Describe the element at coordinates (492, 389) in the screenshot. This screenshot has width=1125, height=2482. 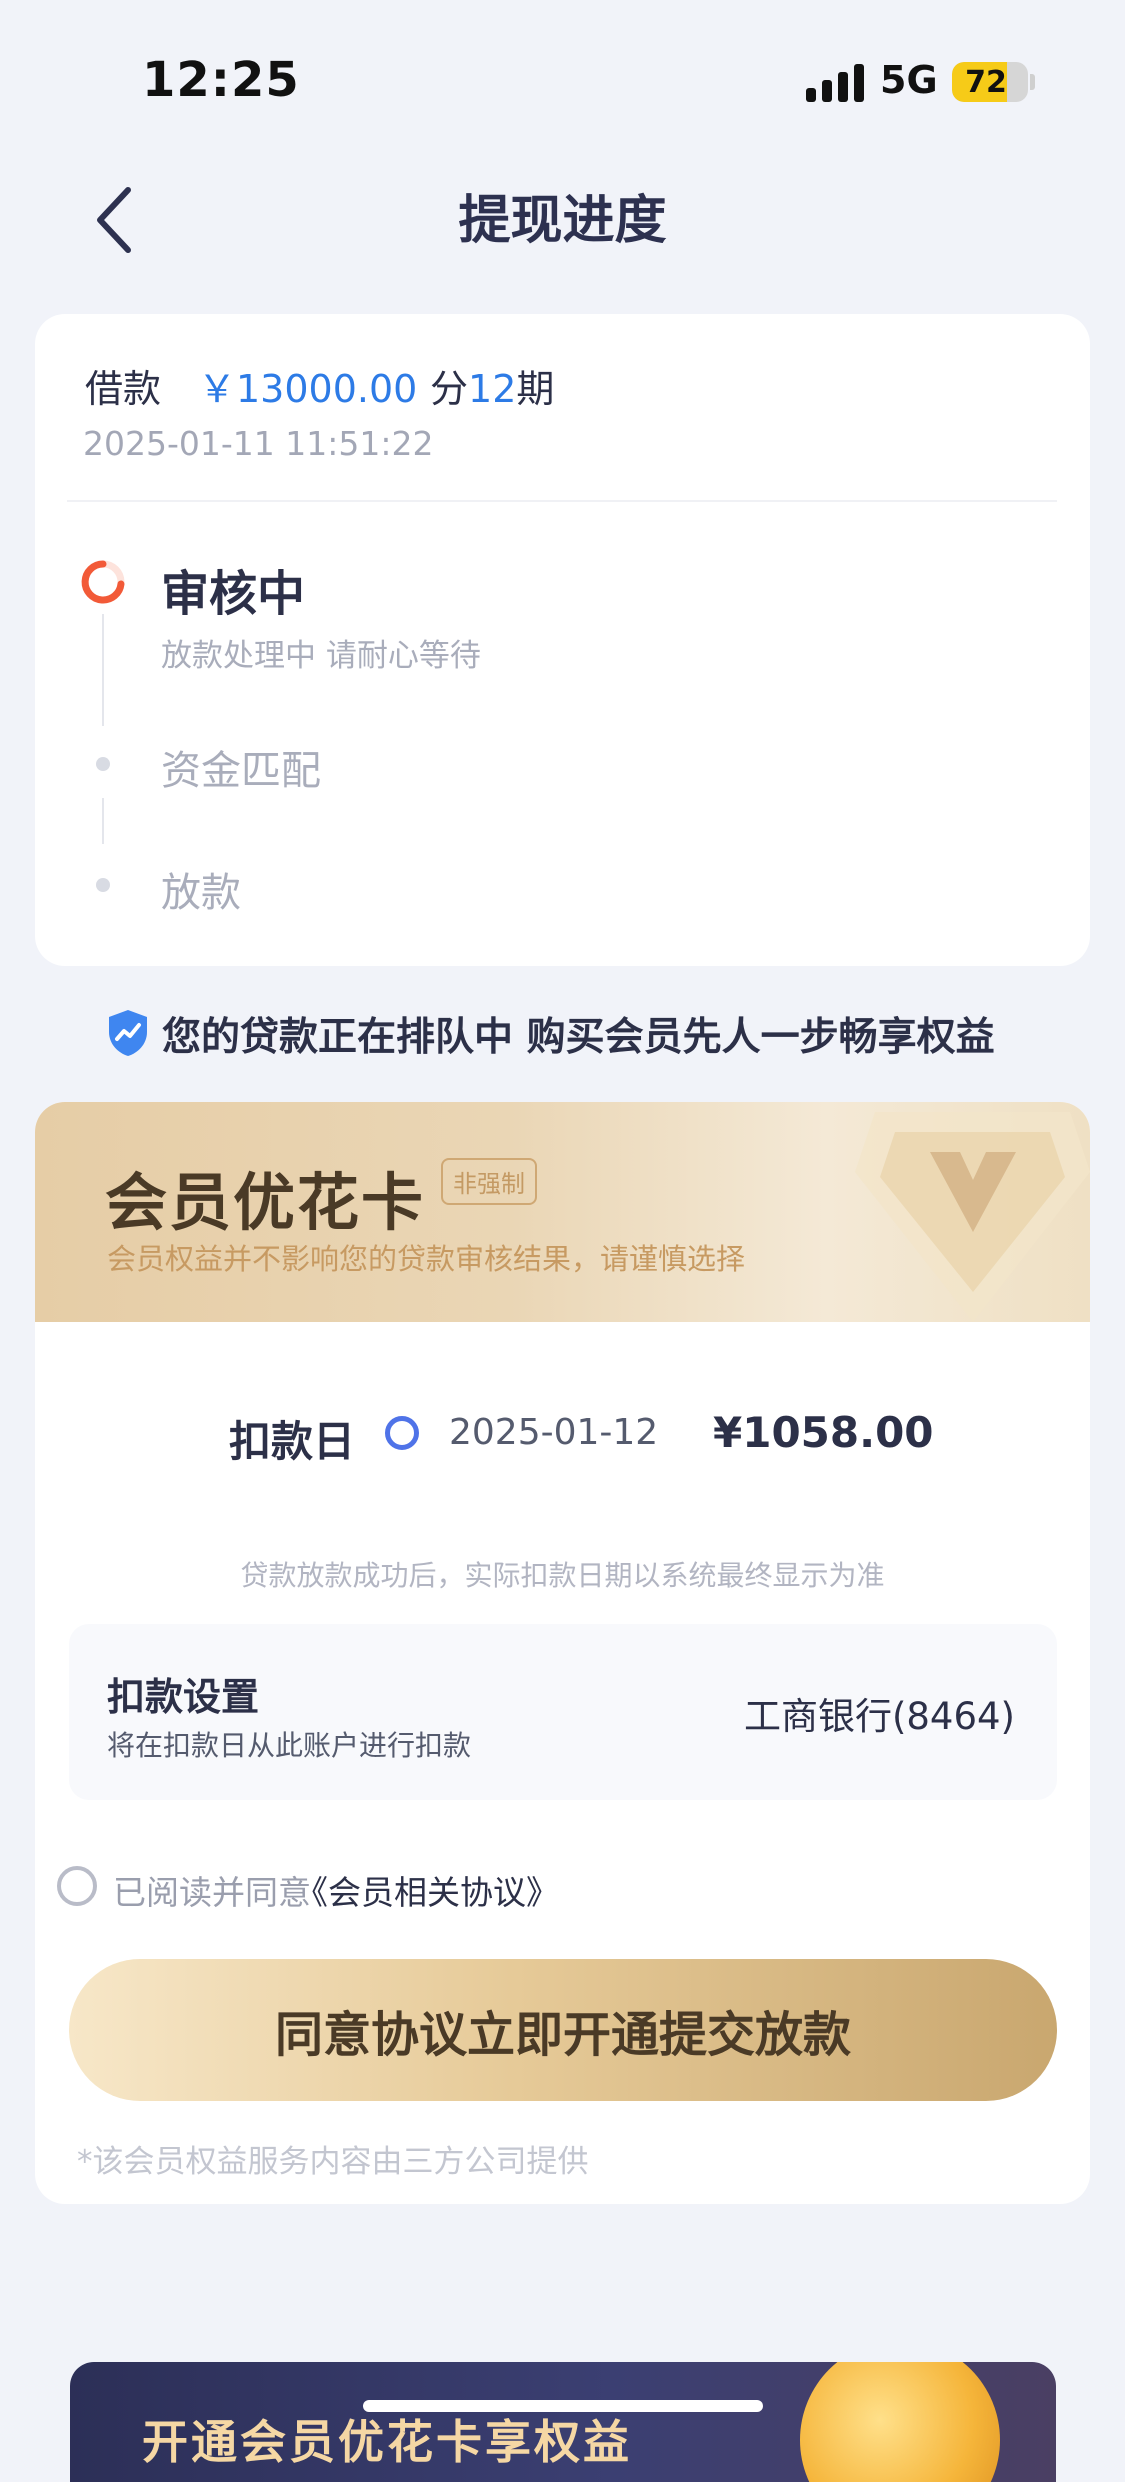
I see `terms-count: 12` at that location.